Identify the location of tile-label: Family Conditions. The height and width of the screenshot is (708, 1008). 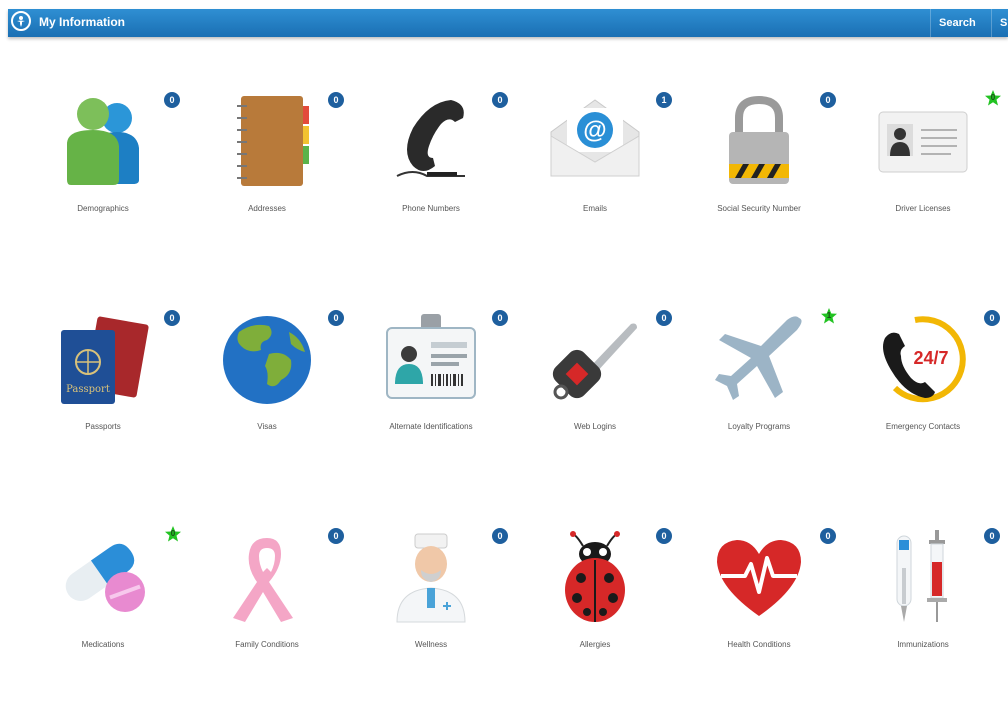
(267, 644).